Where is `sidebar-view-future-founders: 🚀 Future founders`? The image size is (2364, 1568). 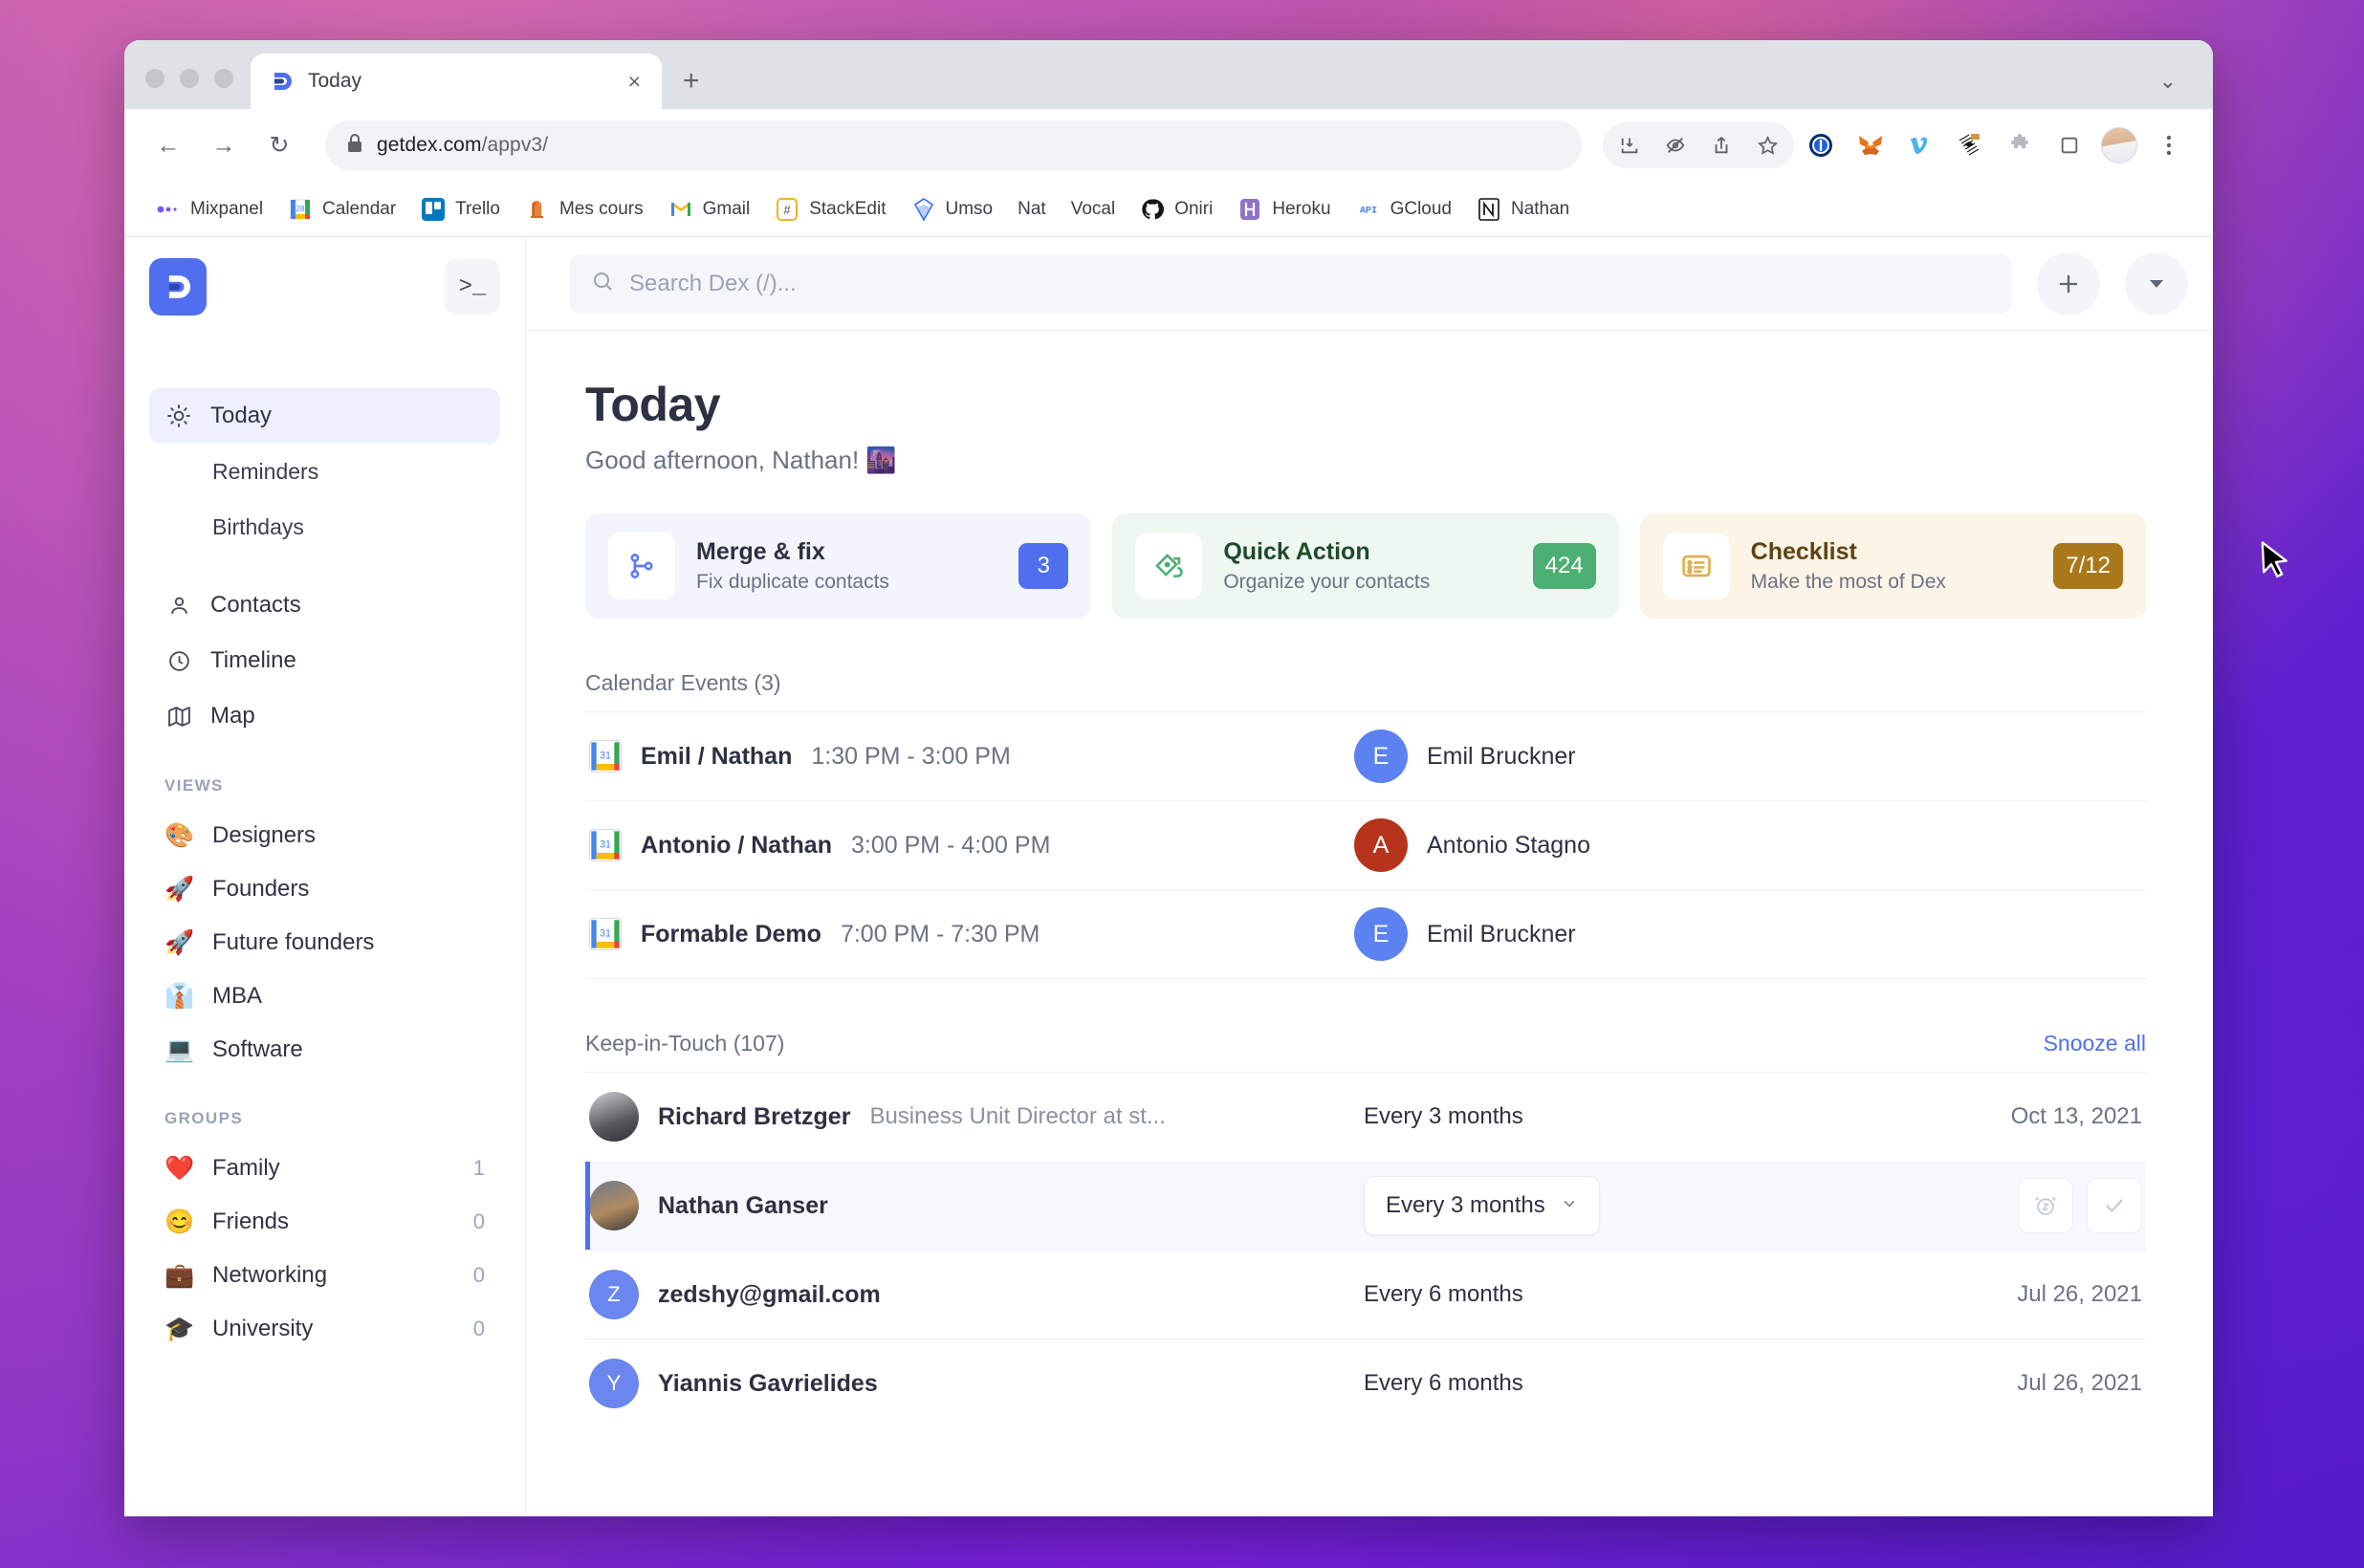 sidebar-view-future-founders: 🚀 Future founders is located at coordinates (324, 942).